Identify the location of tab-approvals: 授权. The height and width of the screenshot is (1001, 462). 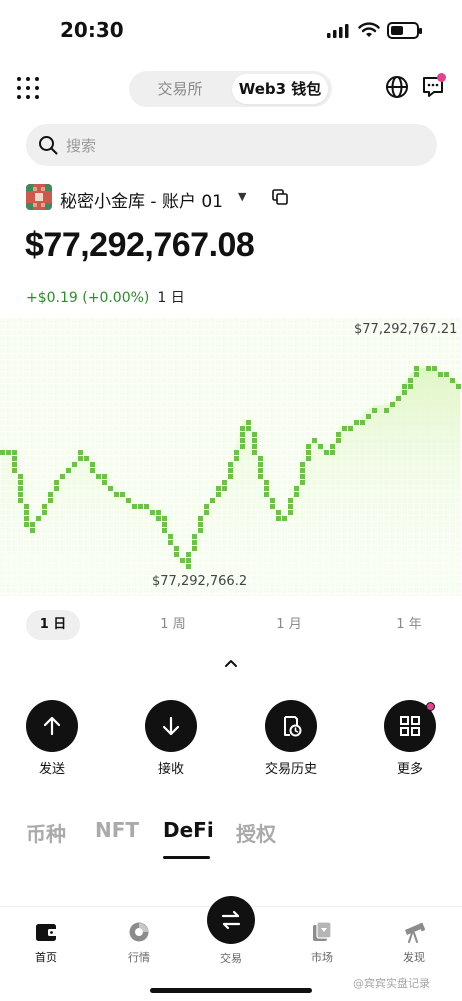
(256, 832).